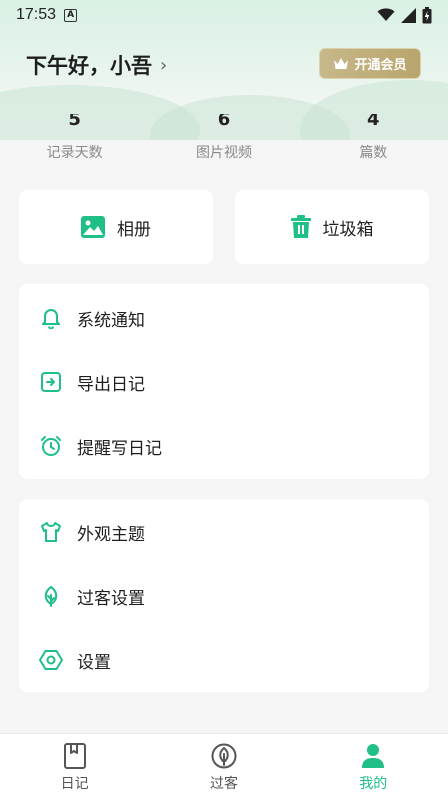 The height and width of the screenshot is (798, 448). I want to click on status-indicator-icon: A, so click(71, 15).